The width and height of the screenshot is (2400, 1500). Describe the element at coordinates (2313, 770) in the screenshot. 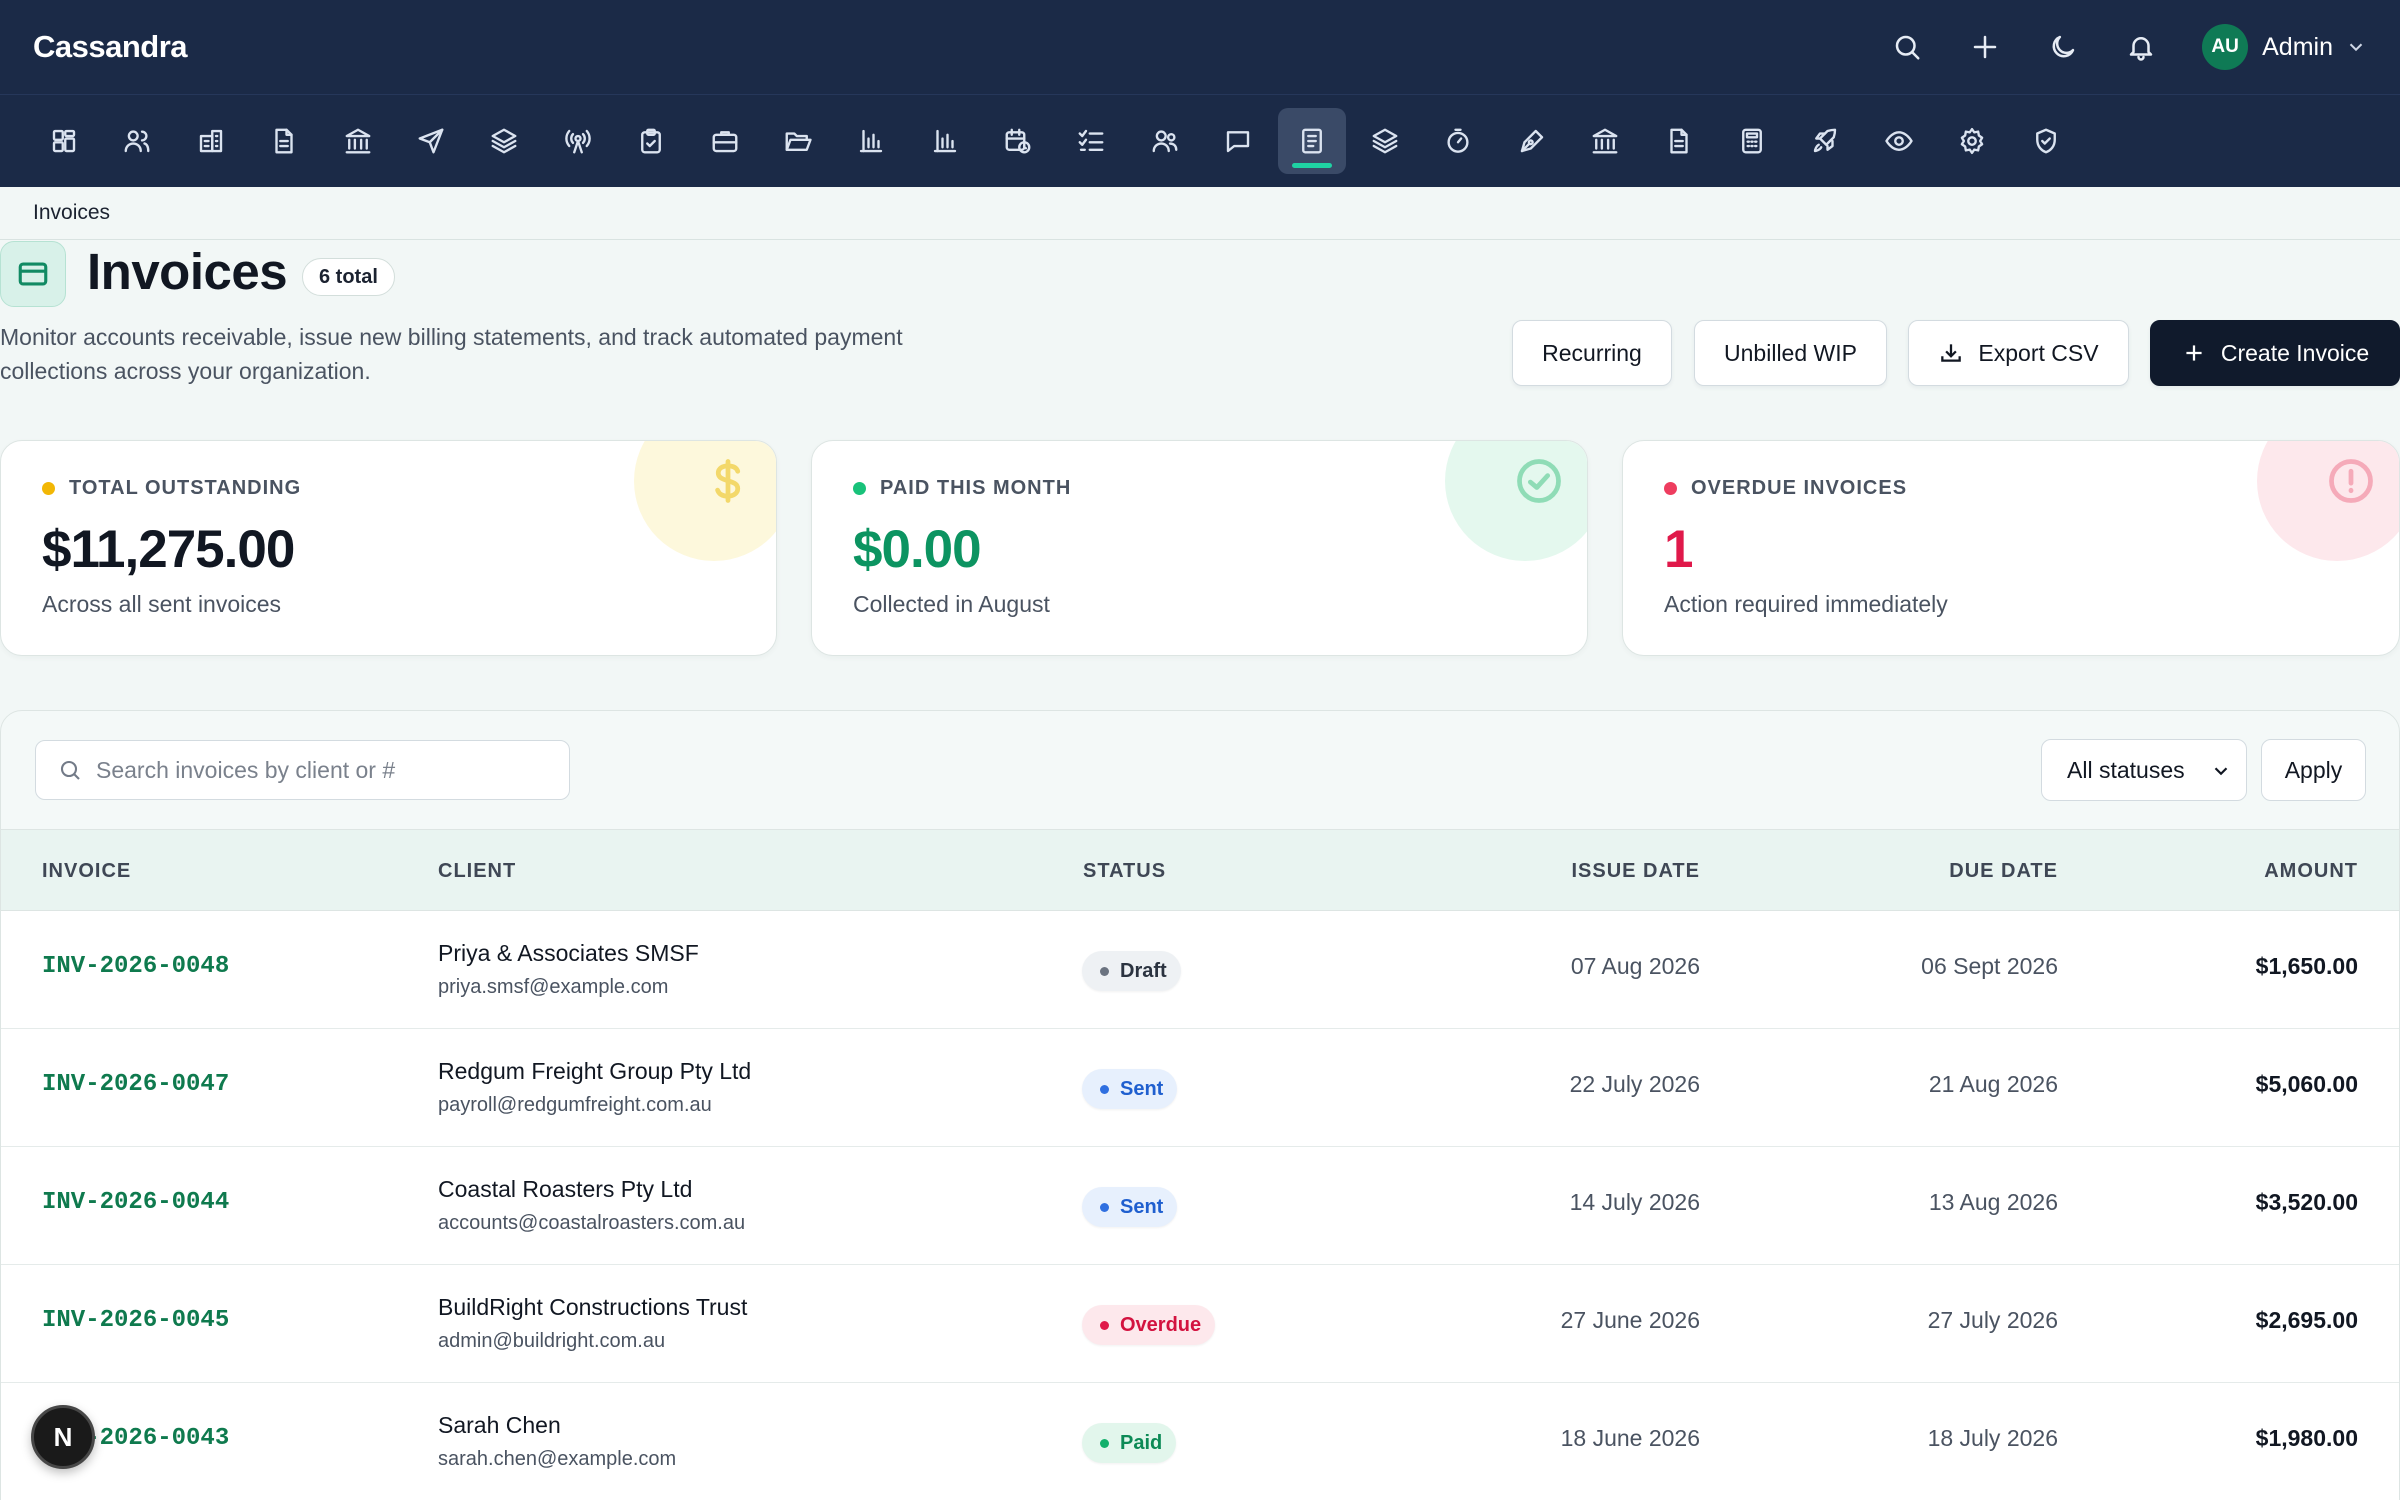

I see `apply-button: Apply` at that location.